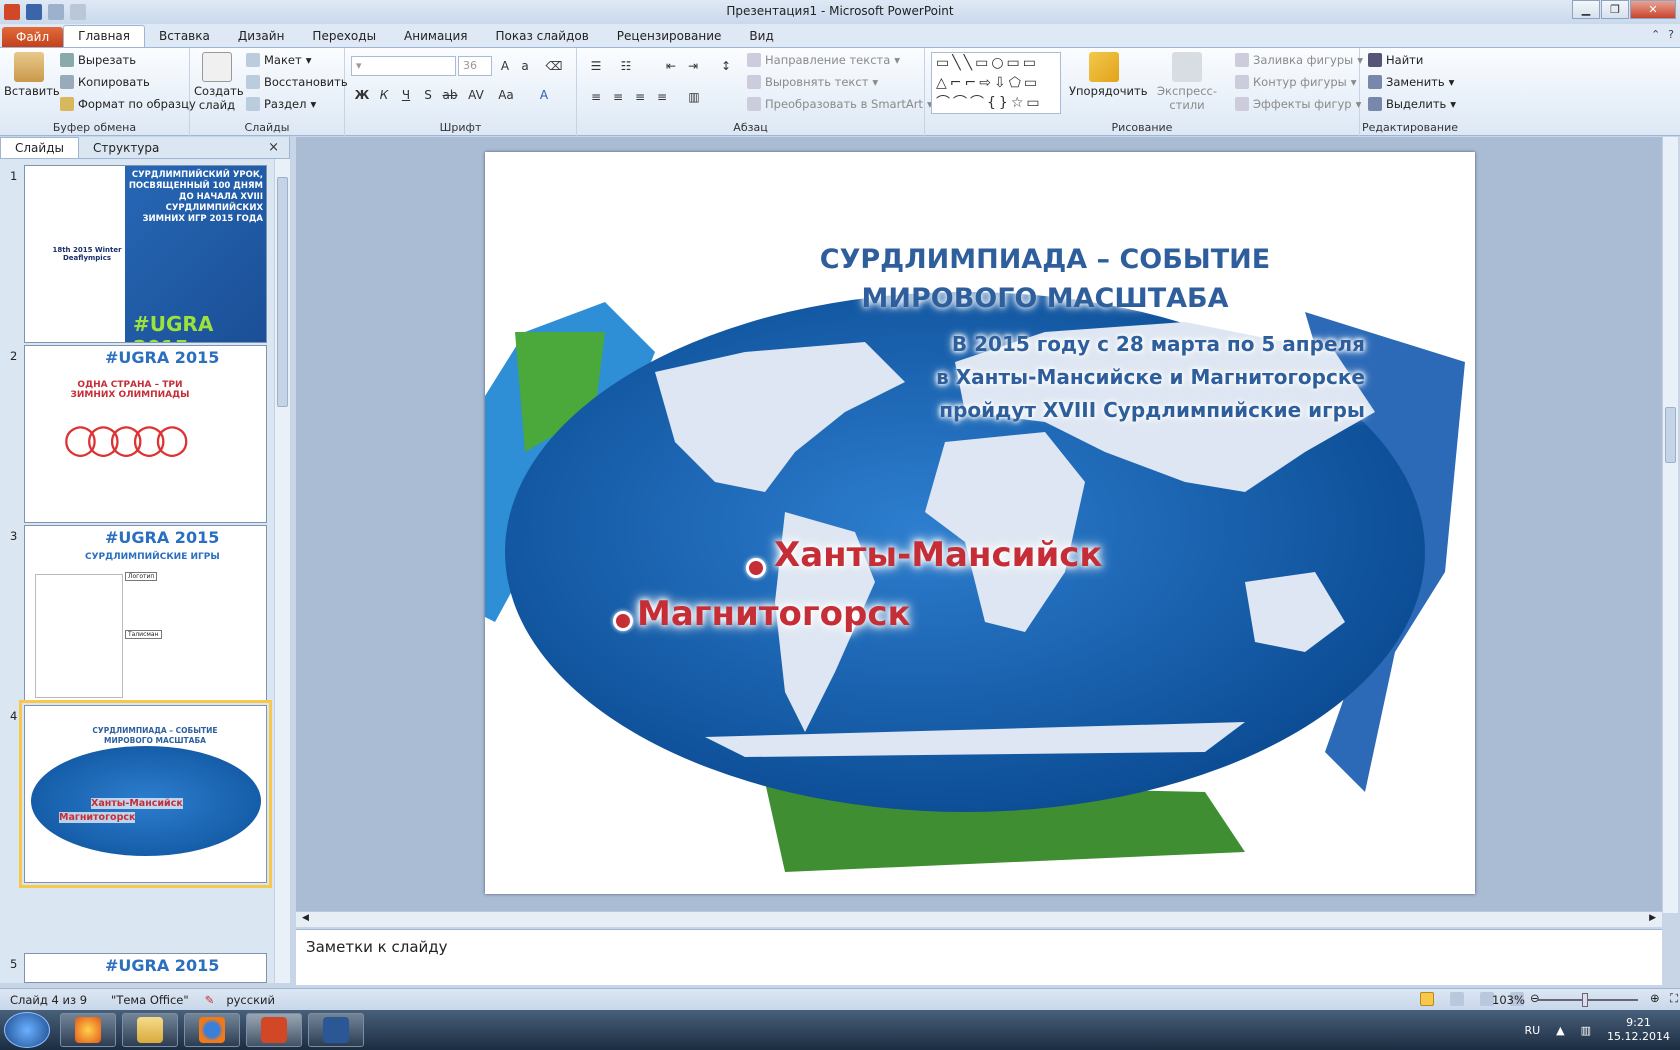  Describe the element at coordinates (1638, 1030) in the screenshot. I see `clock: 9:21 15.12.2014` at that location.